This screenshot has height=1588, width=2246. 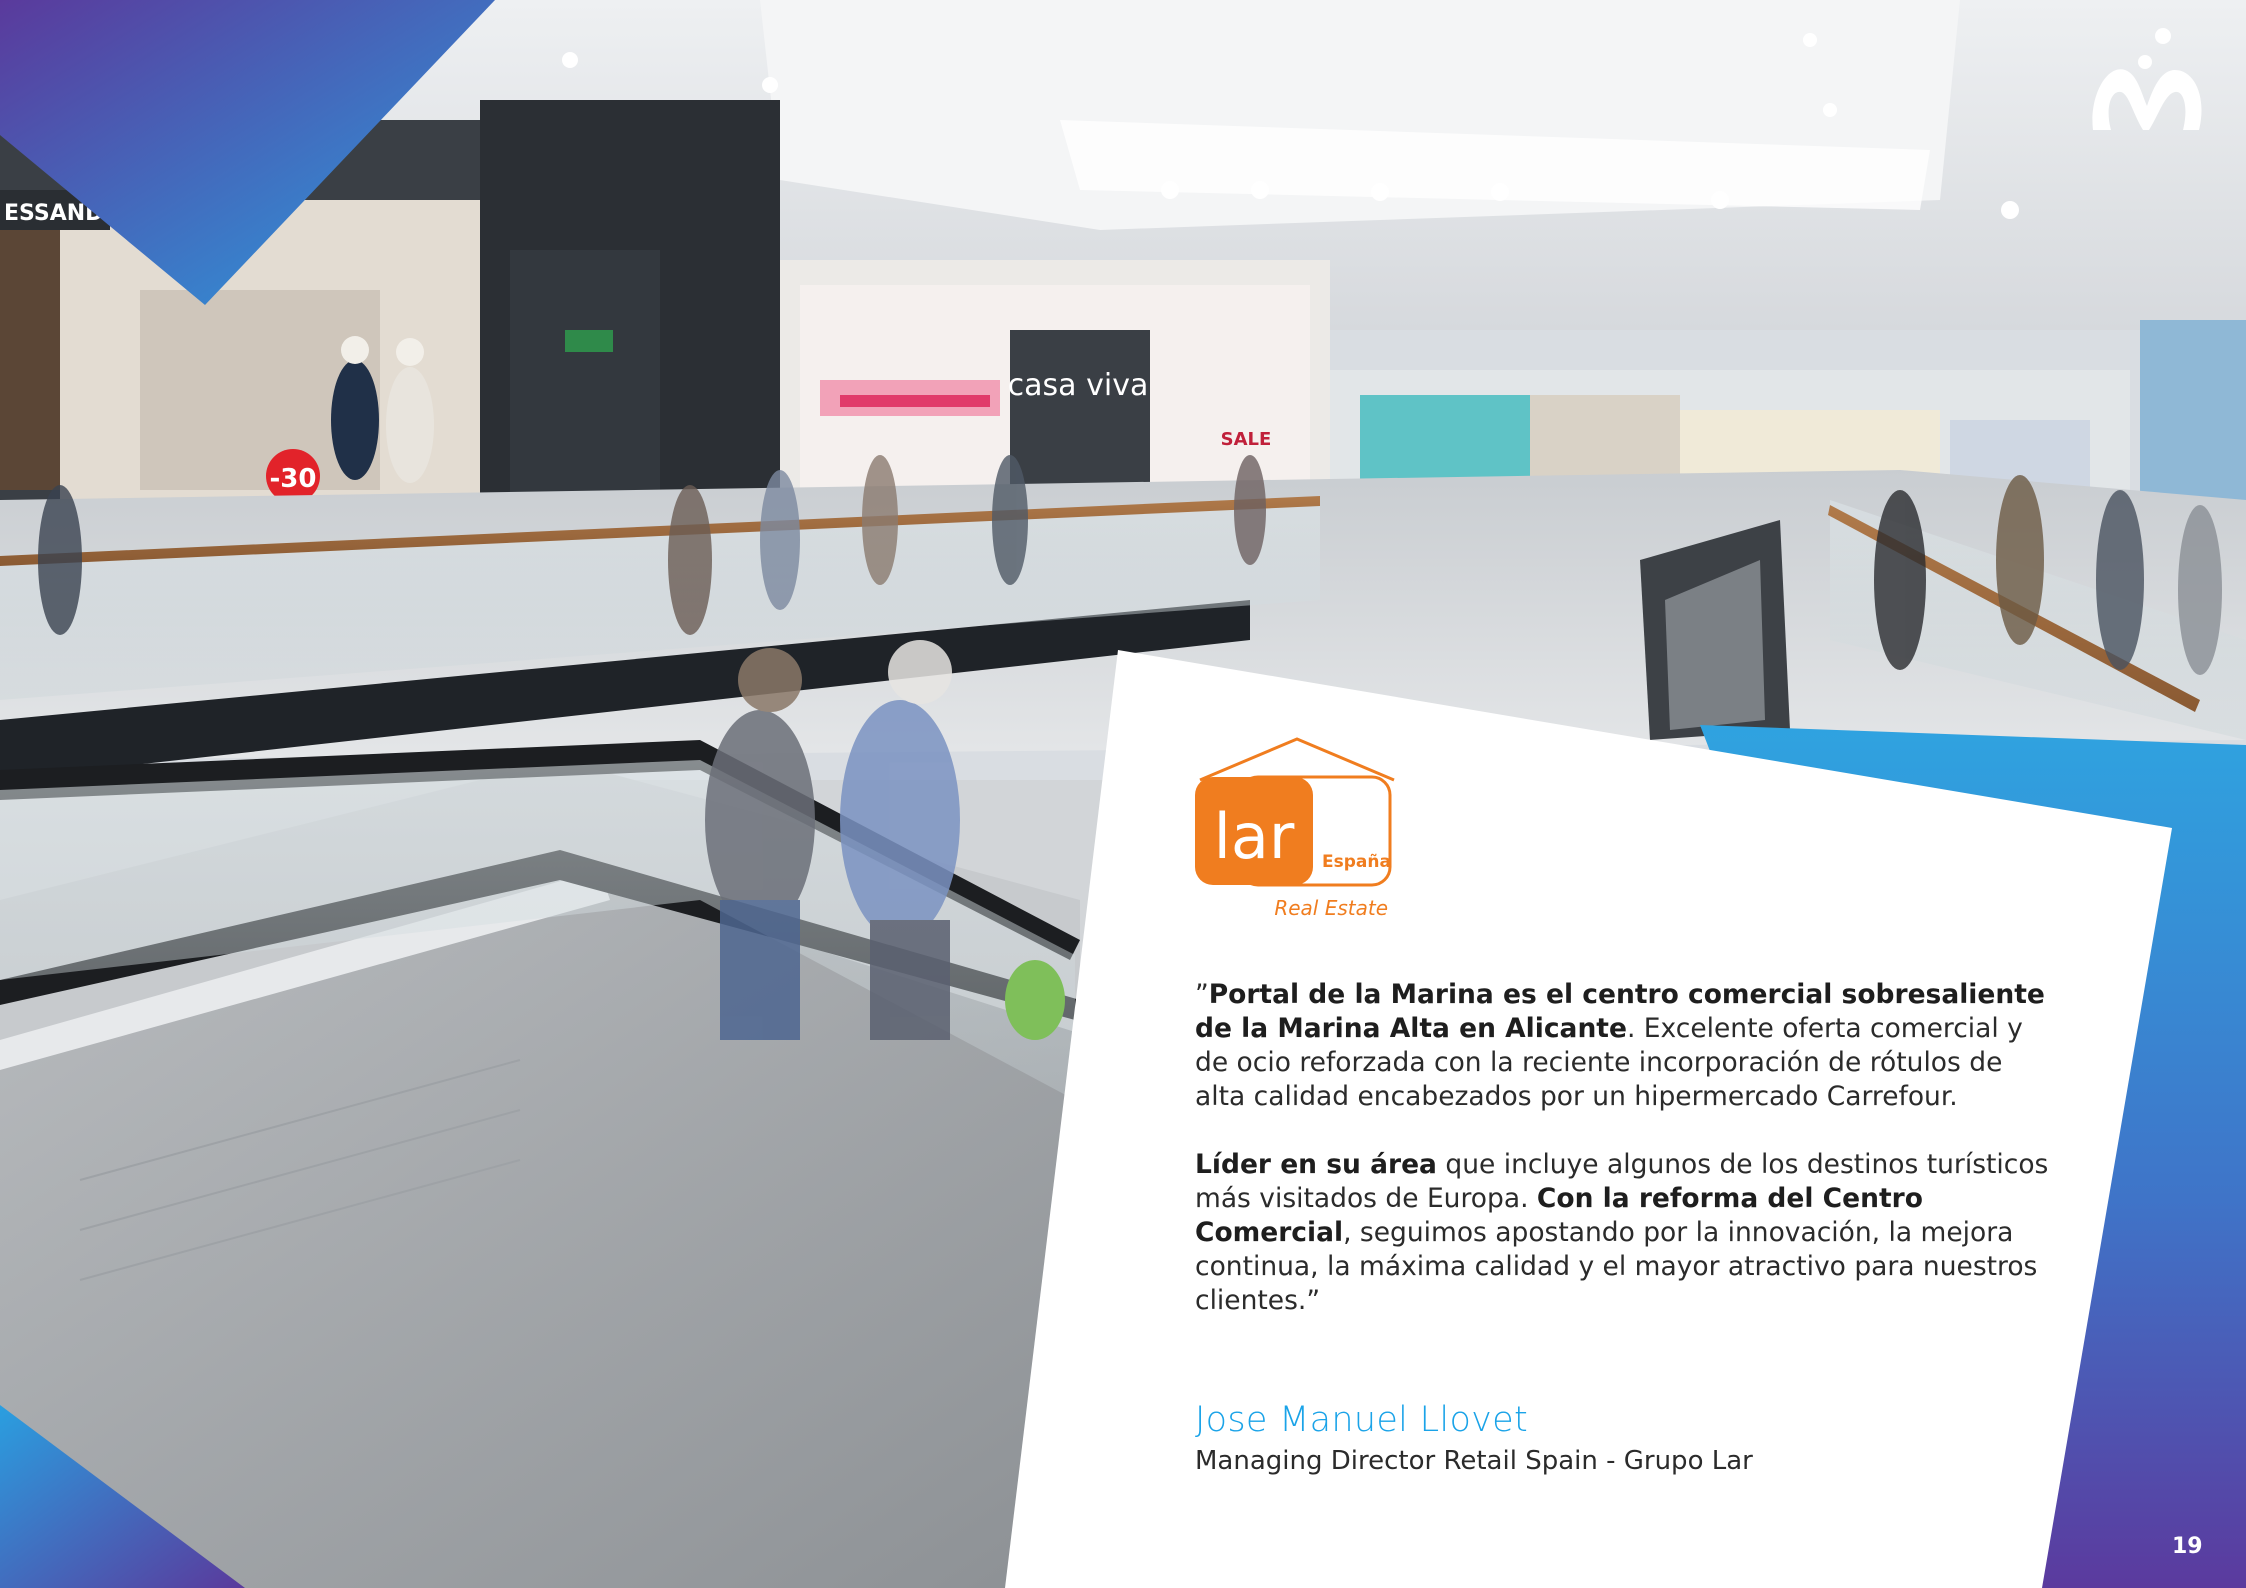 I want to click on mall-brand-logo-icon, so click(x=2147, y=79).